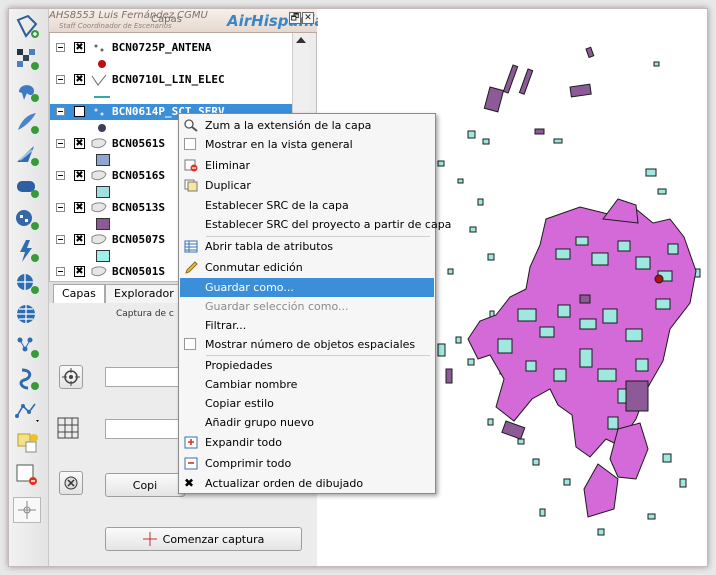 The width and height of the screenshot is (716, 575). Describe the element at coordinates (27, 27) in the screenshot. I see `add-vector-layer-icon` at that location.